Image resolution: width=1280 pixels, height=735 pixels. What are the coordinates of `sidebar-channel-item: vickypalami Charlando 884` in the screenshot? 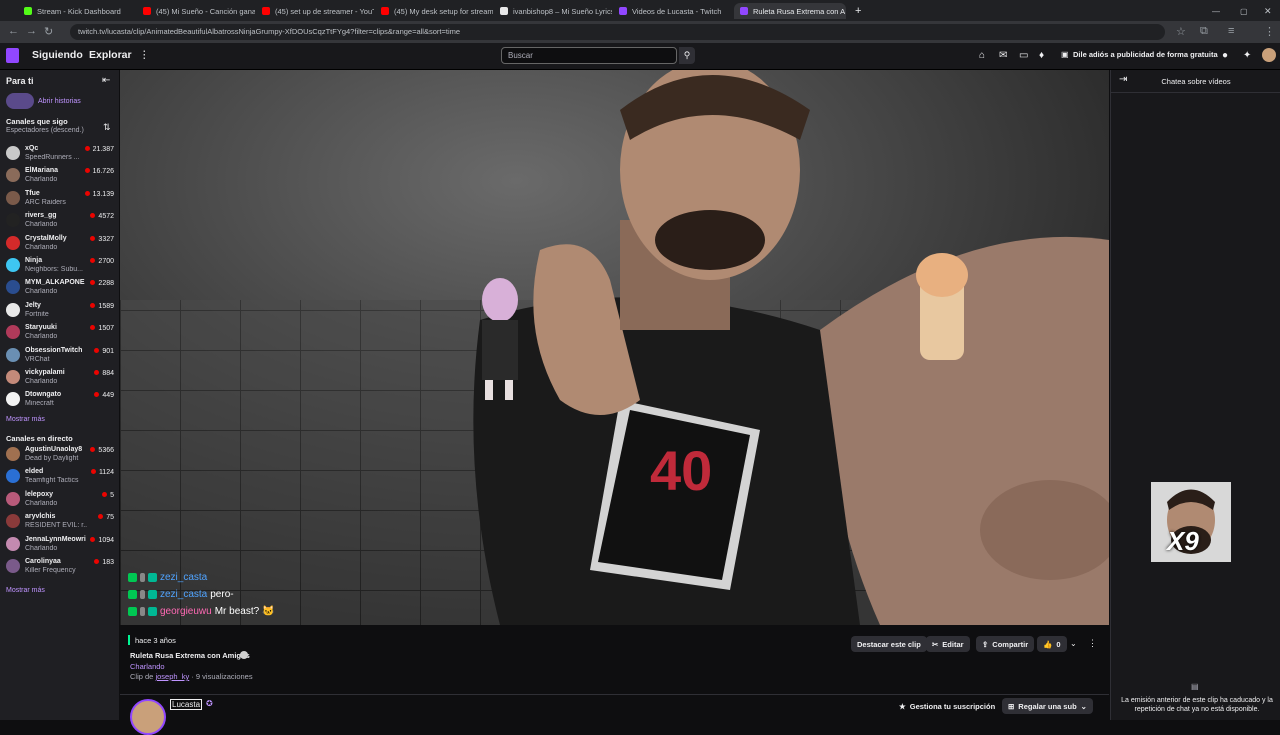 It's located at (61, 378).